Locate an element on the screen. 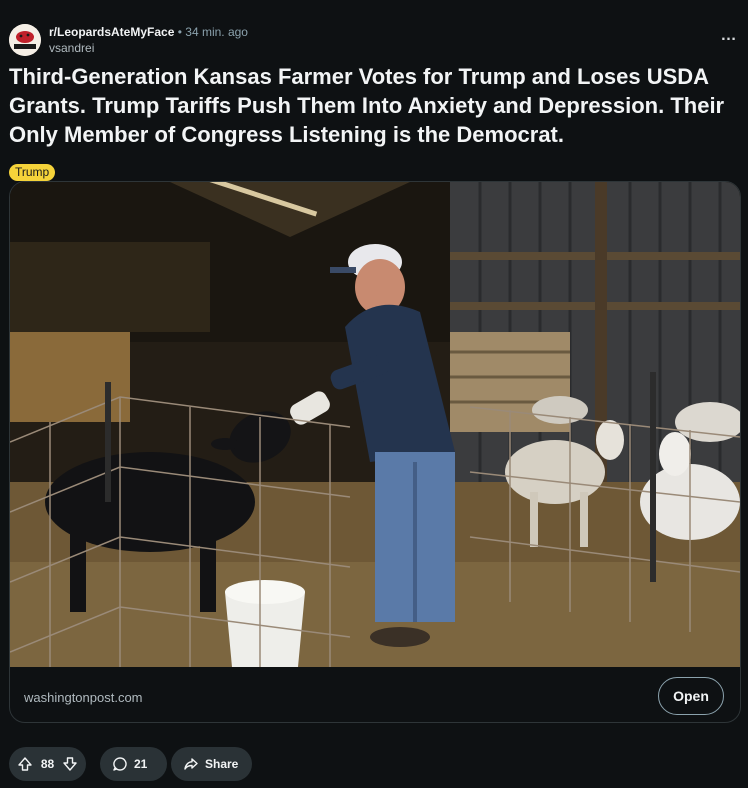 The image size is (748, 788). share-icon is located at coordinates (191, 764).